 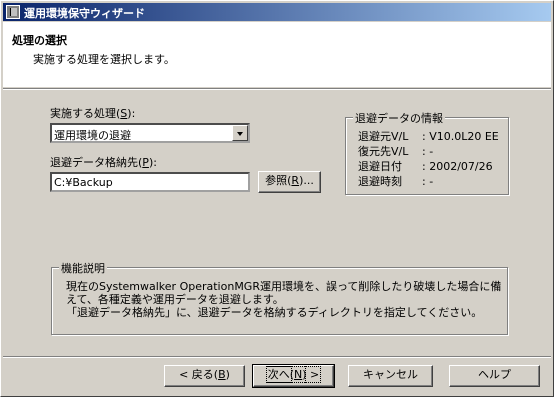 What do you see at coordinates (13, 12) in the screenshot?
I see `app-icon` at bounding box center [13, 12].